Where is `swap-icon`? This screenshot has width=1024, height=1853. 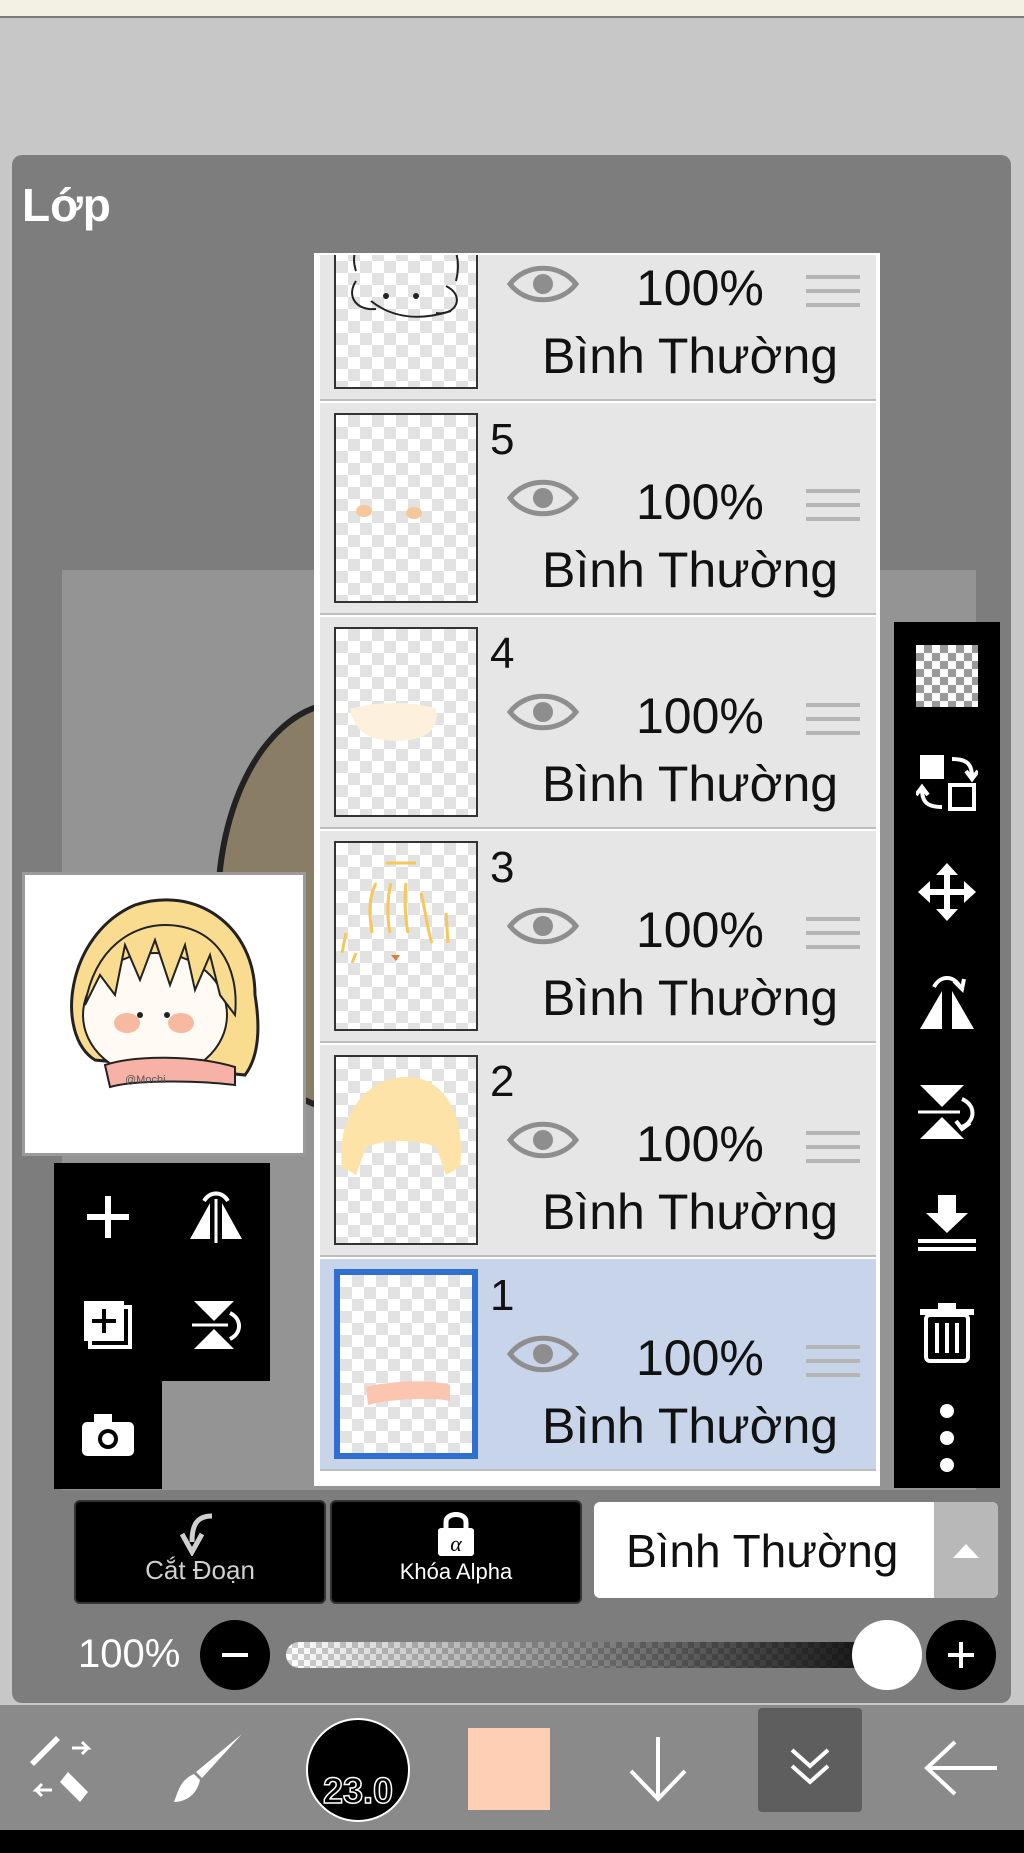 swap-icon is located at coordinates (947, 783).